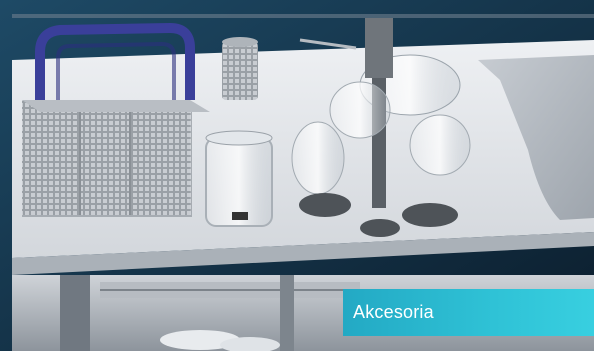  Describe the element at coordinates (393, 312) in the screenshot. I see `accessories-label: Akcesoria` at that location.